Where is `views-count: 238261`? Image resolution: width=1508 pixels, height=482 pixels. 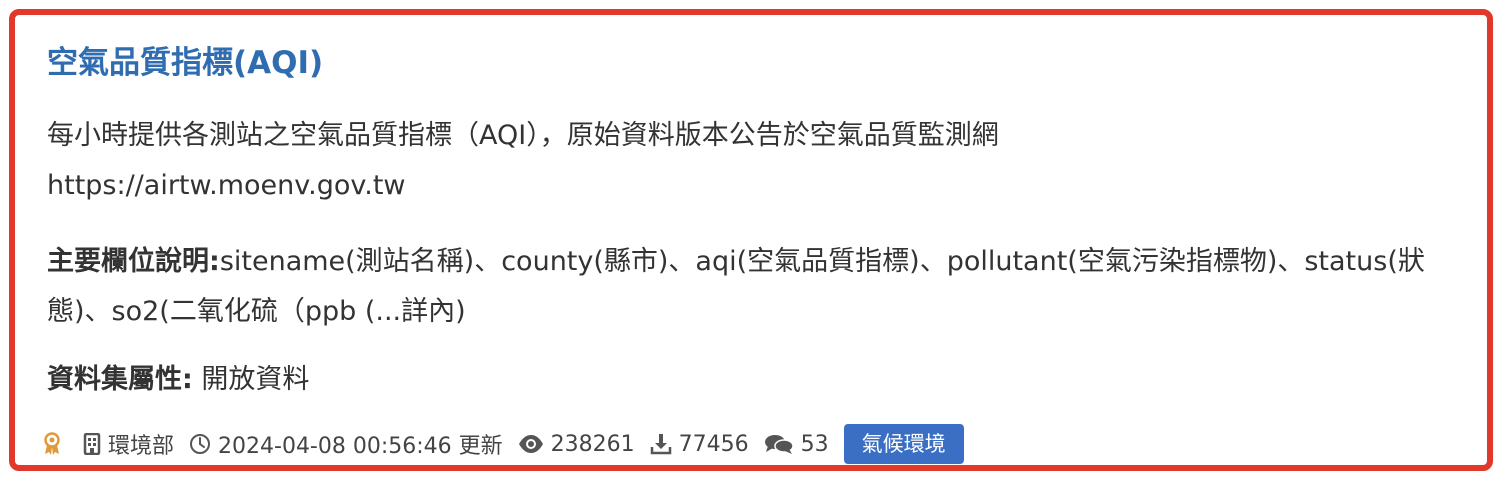
views-count: 238261 is located at coordinates (592, 444).